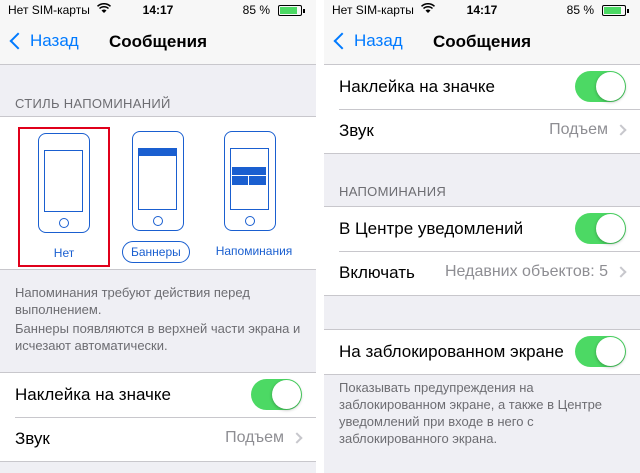  I want to click on screen-divider, so click(320, 236).